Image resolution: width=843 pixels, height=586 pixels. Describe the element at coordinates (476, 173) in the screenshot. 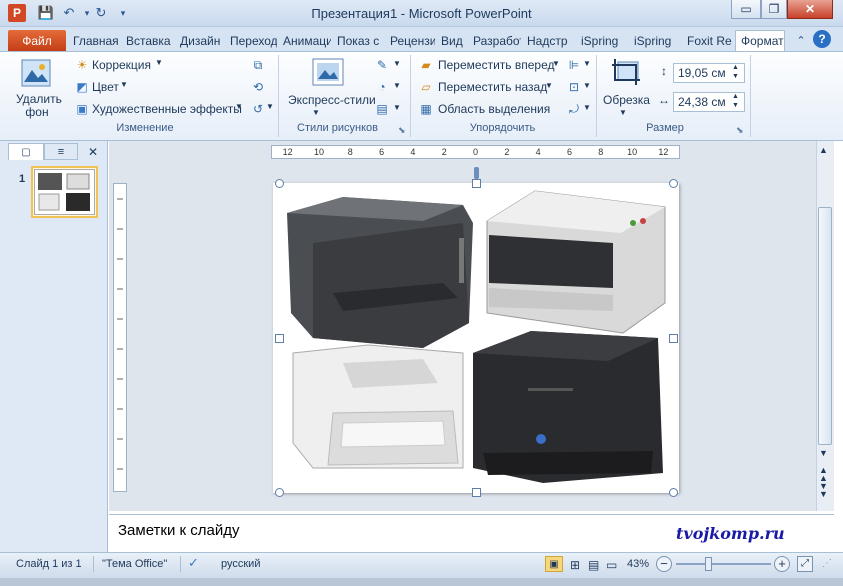

I see `rotate-handle` at that location.